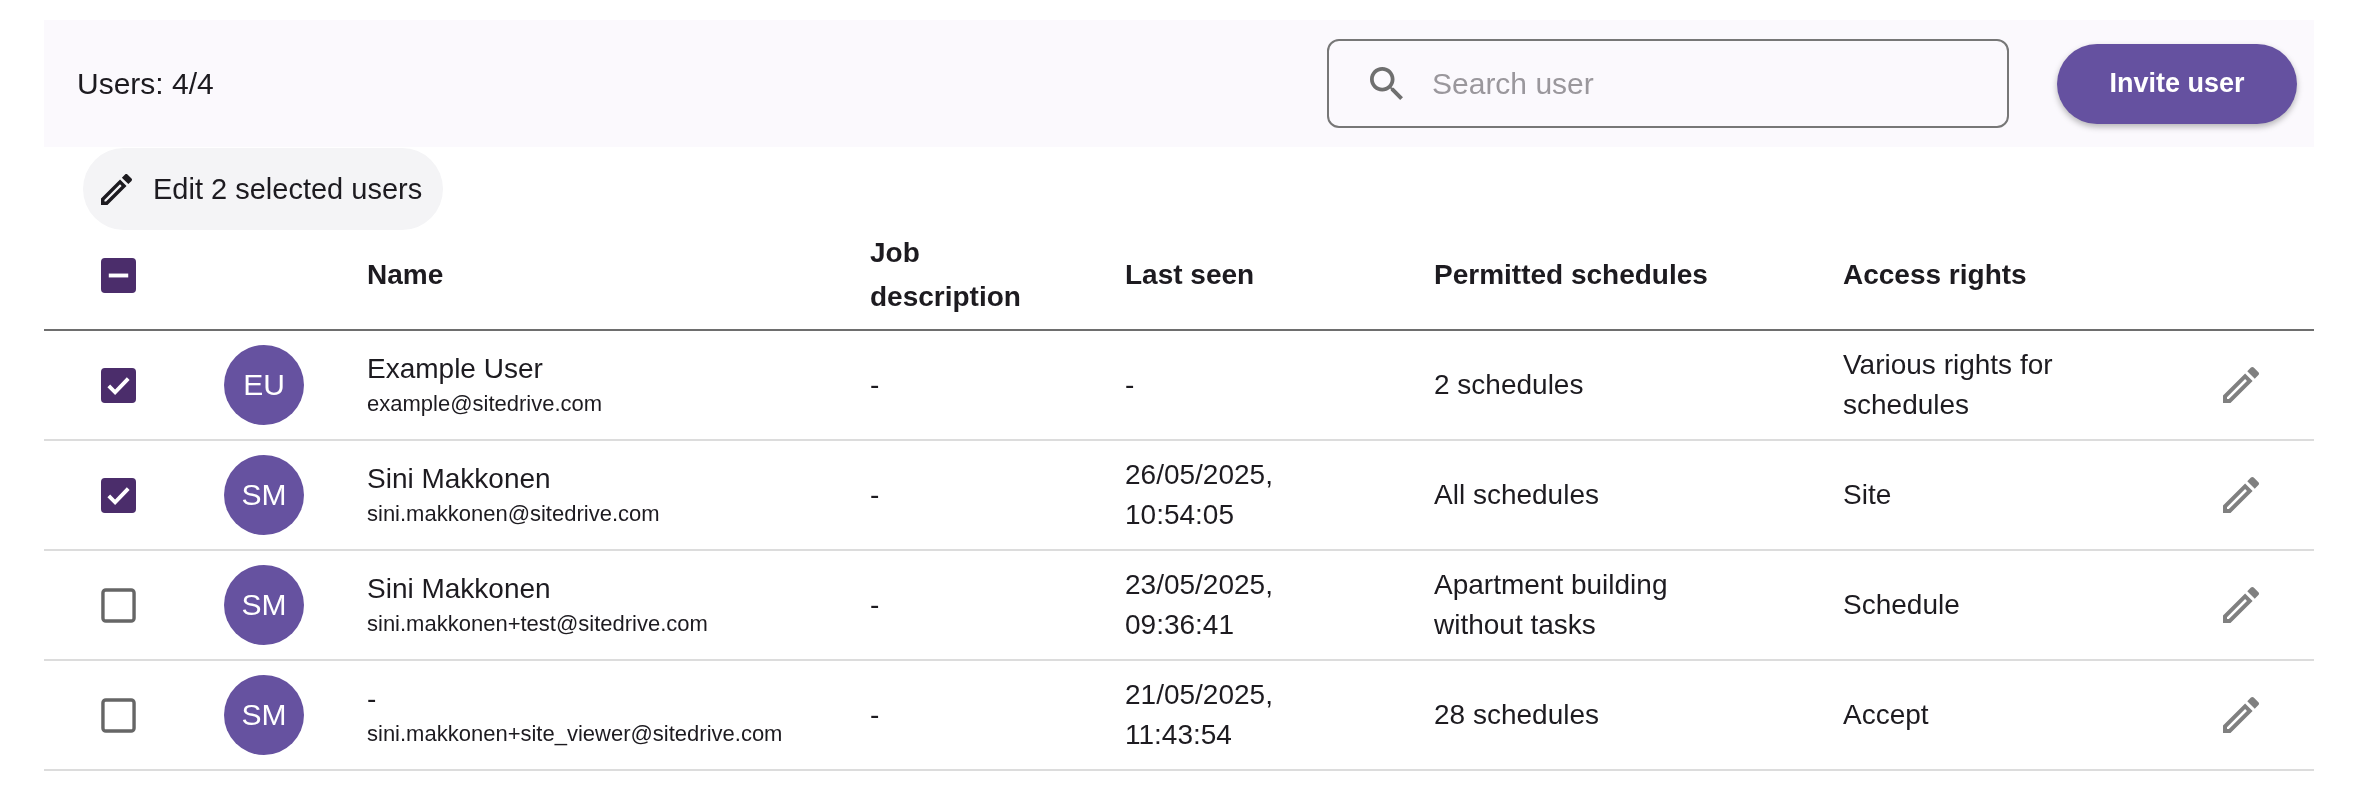 This screenshot has height=808, width=2362. I want to click on user-email: sini.makkonen+test@sitedrive.com, so click(537, 624).